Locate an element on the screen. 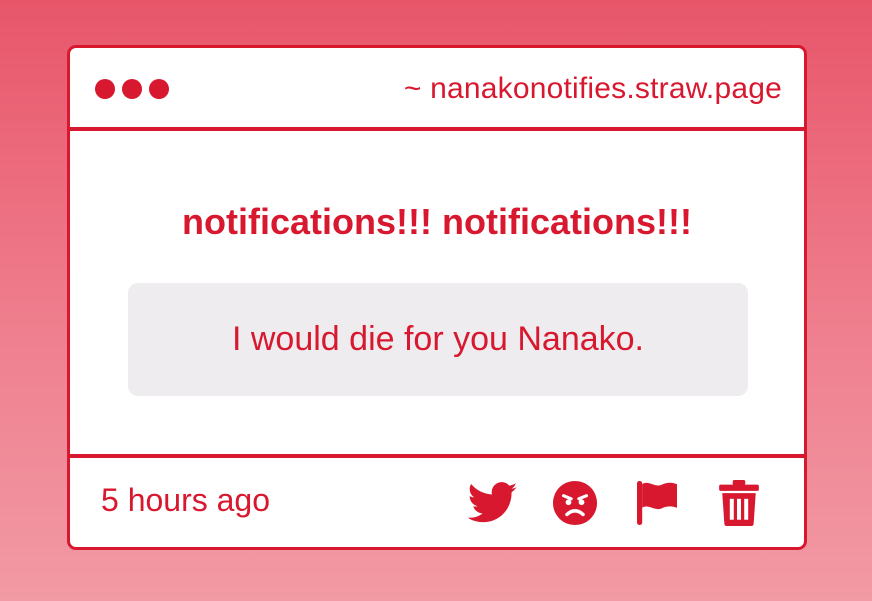 The height and width of the screenshot is (601, 872). twitter-icon is located at coordinates (493, 502).